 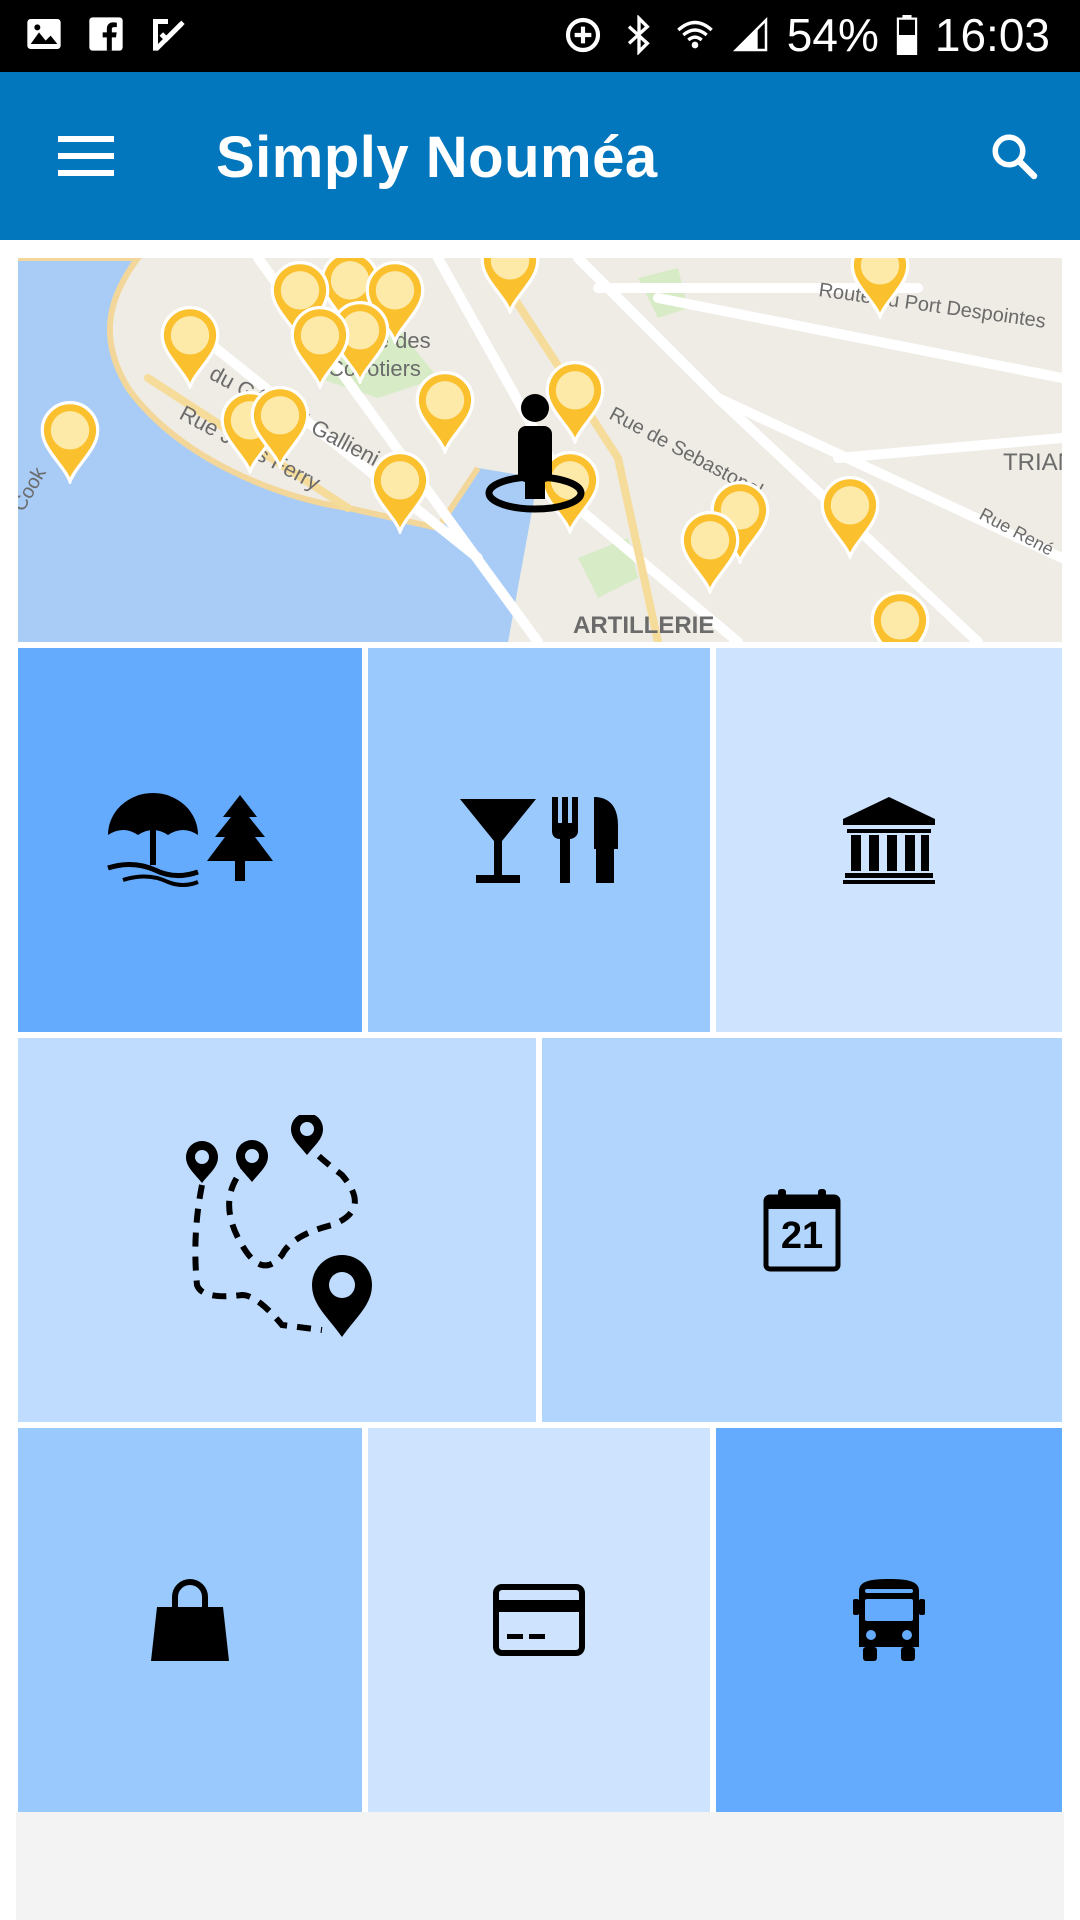 What do you see at coordinates (86, 156) in the screenshot?
I see `hamburger-menu-icon` at bounding box center [86, 156].